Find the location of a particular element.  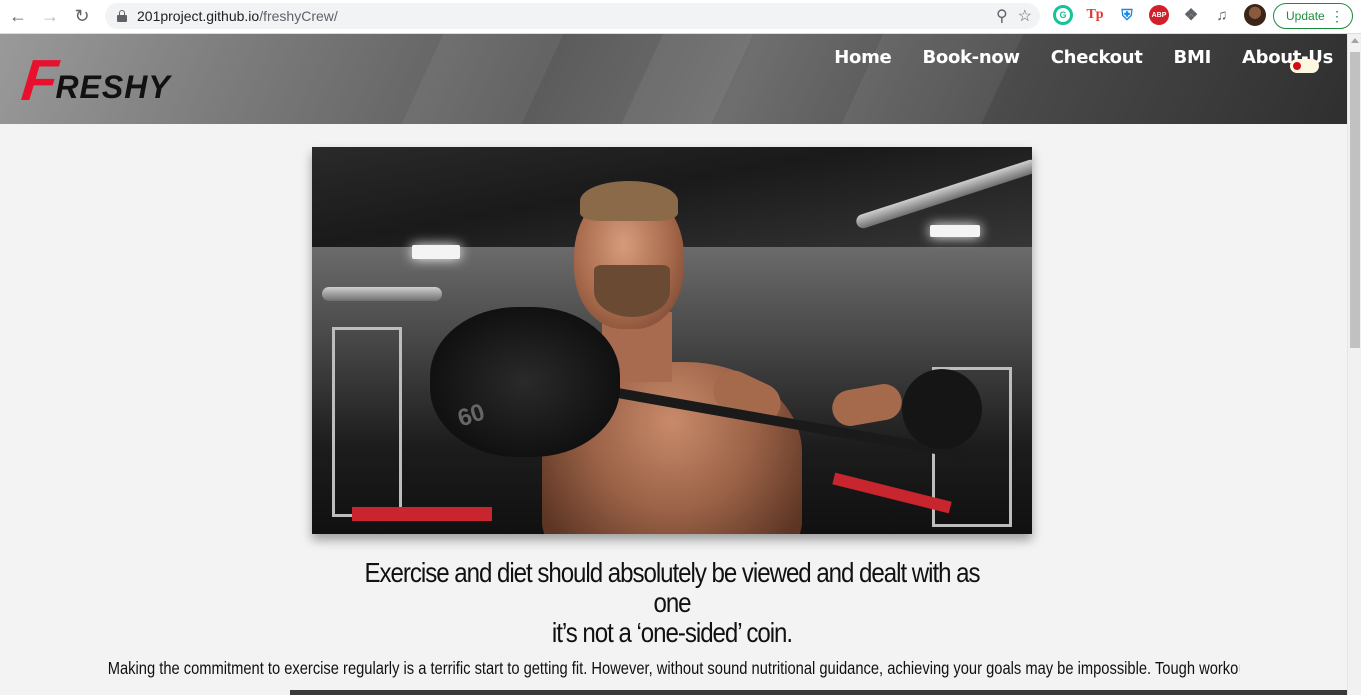

media-icon: ♫ is located at coordinates (1222, 15).